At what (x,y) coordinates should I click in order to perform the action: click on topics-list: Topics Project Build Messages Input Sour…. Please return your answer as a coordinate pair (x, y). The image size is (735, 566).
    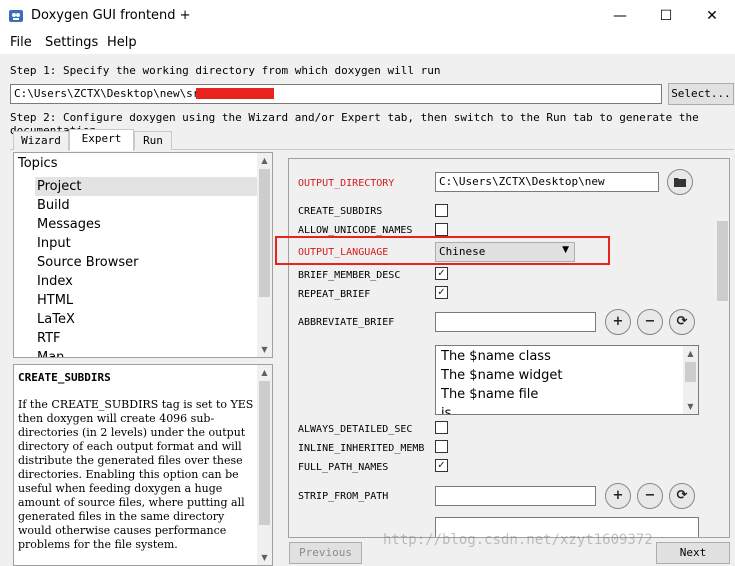
    Looking at the image, I should click on (143, 255).